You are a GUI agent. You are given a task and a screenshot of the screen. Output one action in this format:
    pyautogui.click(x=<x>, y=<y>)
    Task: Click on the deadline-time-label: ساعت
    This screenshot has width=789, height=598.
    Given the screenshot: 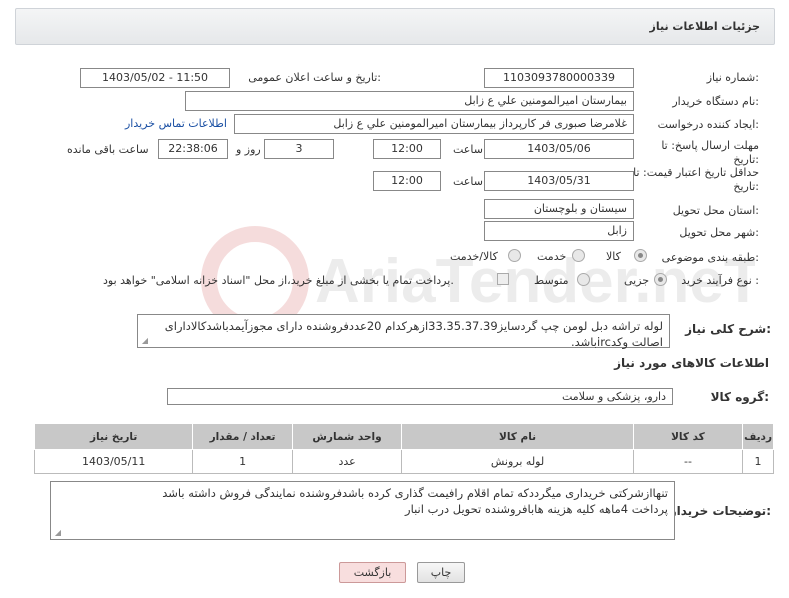 What is the action you would take?
    pyautogui.click(x=468, y=149)
    